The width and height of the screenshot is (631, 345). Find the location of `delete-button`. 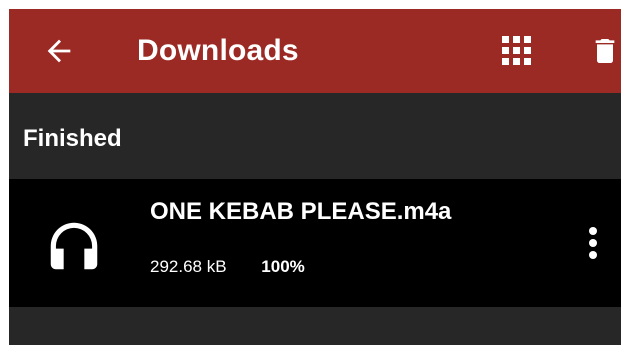

delete-button is located at coordinates (601, 51).